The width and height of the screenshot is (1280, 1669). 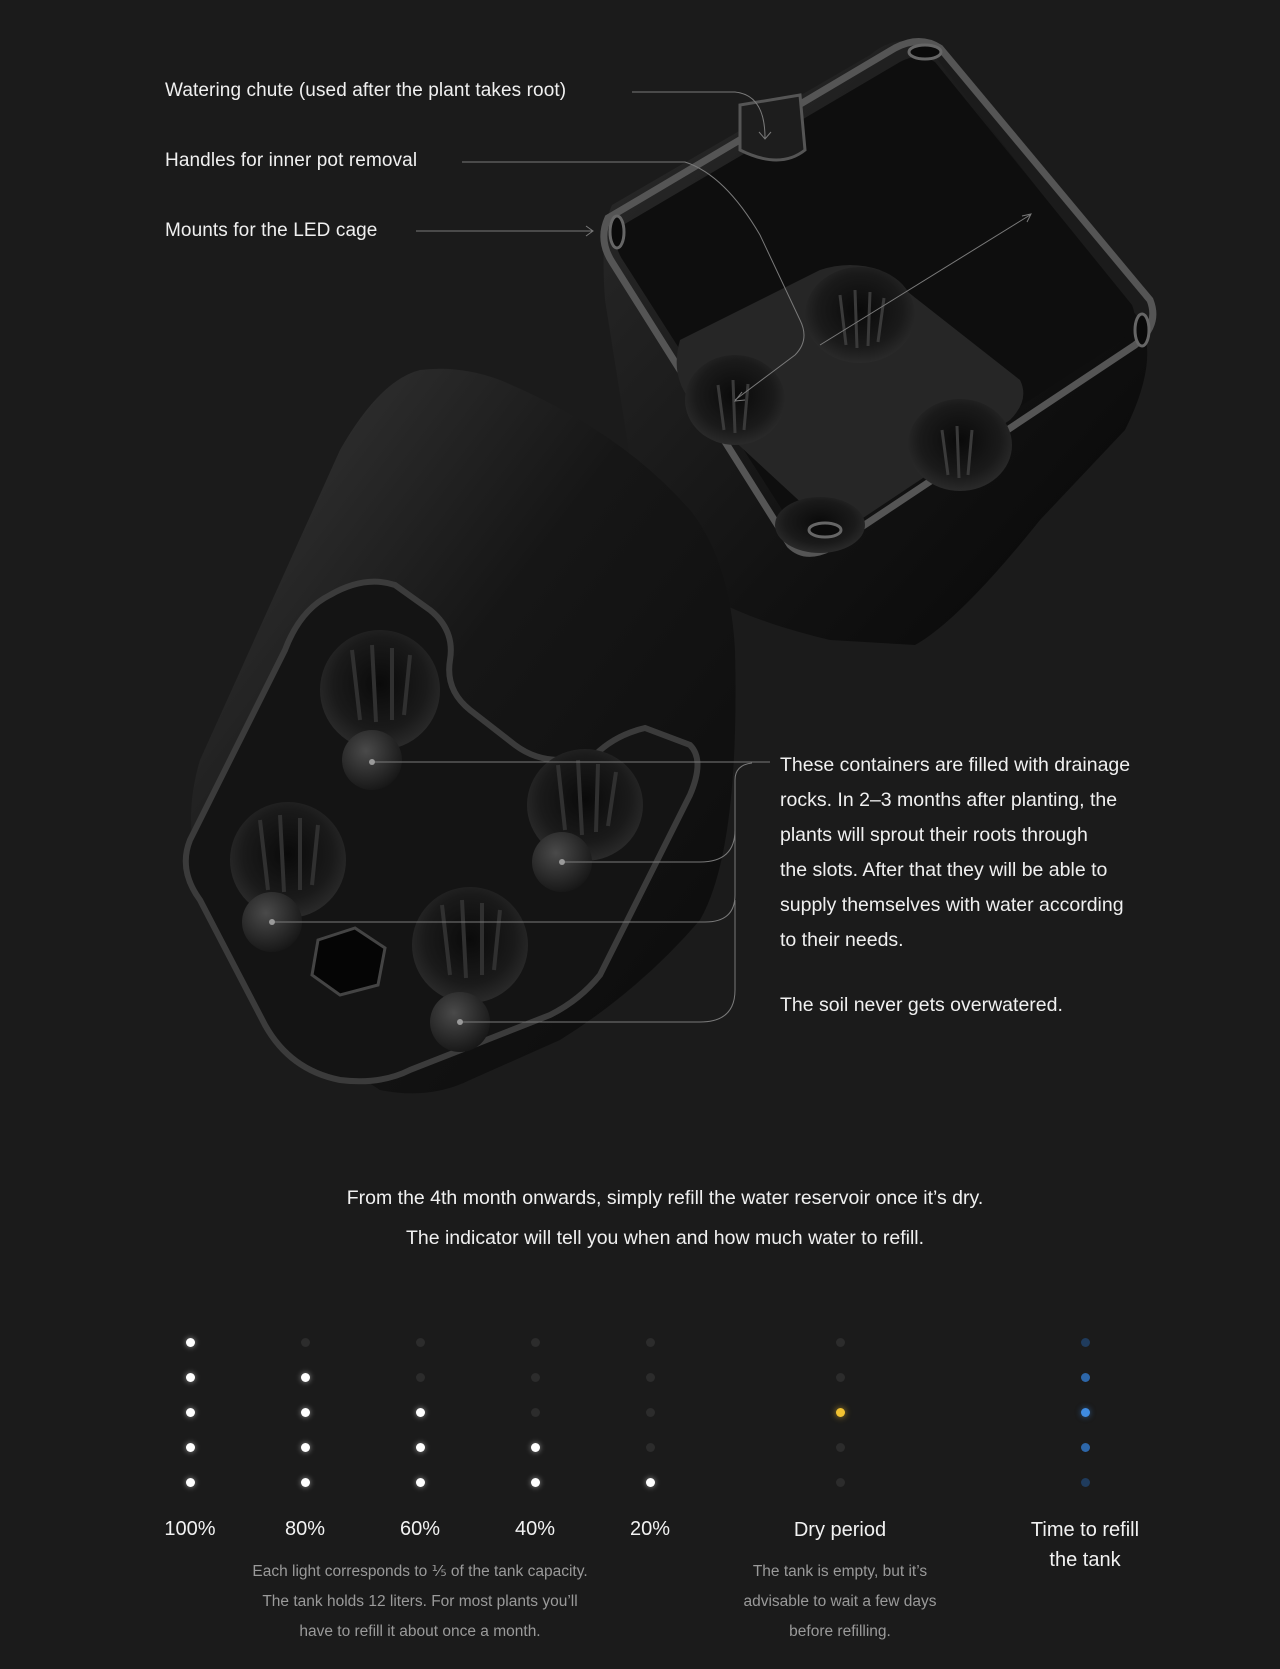 What do you see at coordinates (190, 1529) in the screenshot?
I see `level-label-100: 100%` at bounding box center [190, 1529].